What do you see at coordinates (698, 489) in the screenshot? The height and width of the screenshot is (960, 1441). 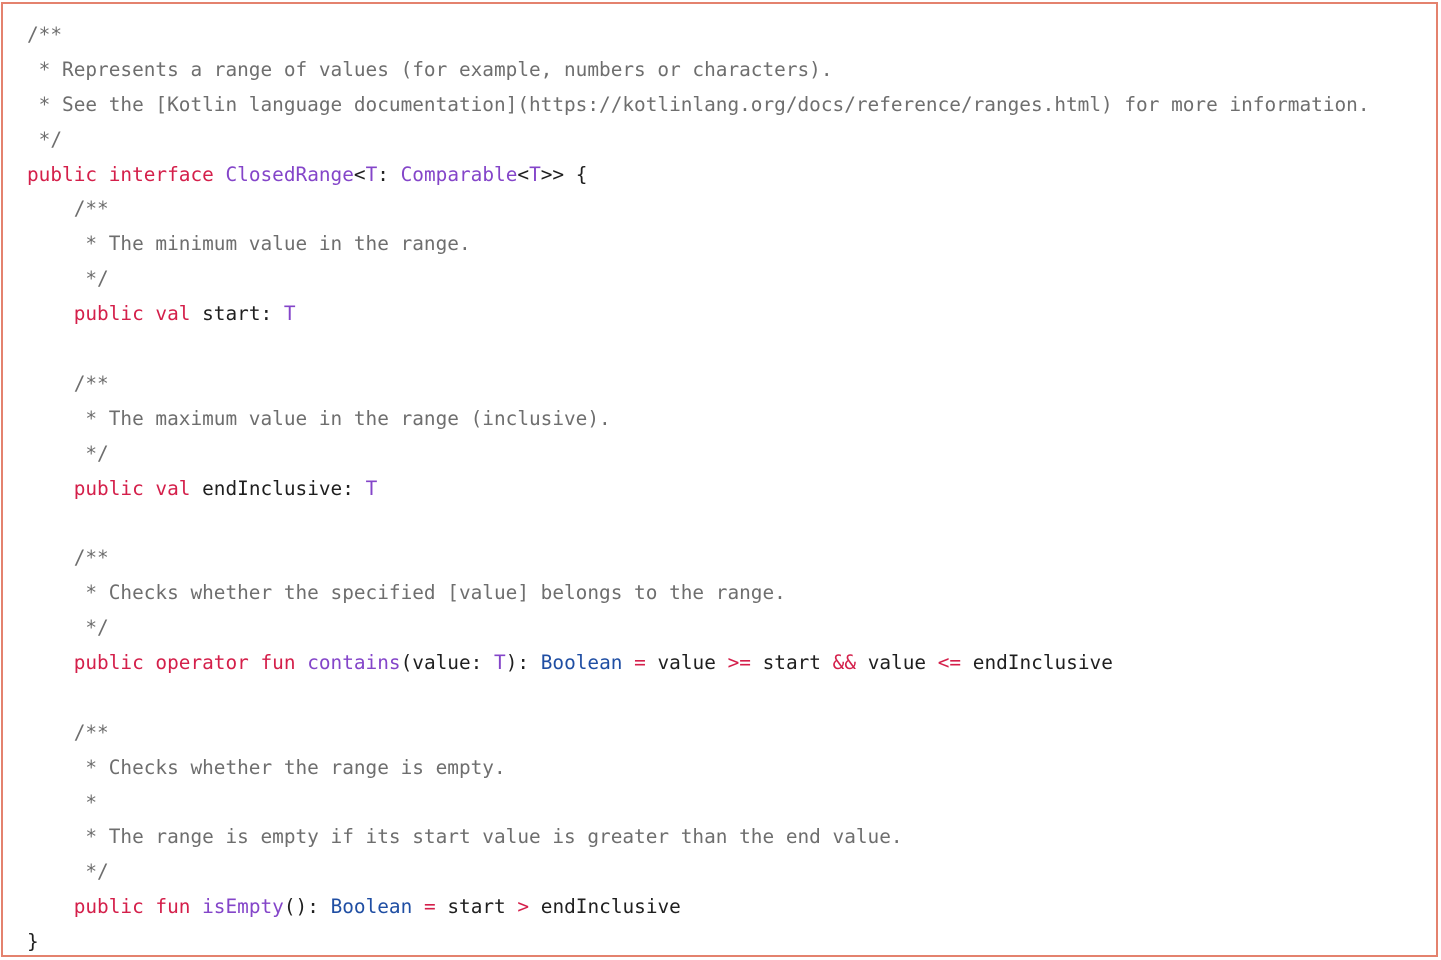 I see `code-line: public val endInclusive: T` at bounding box center [698, 489].